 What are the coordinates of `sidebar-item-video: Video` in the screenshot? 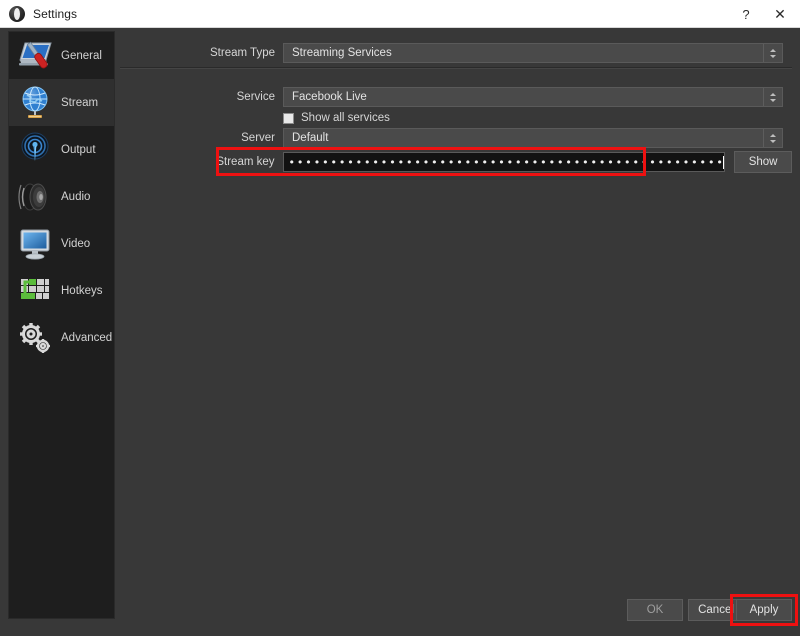 It's located at (61, 243).